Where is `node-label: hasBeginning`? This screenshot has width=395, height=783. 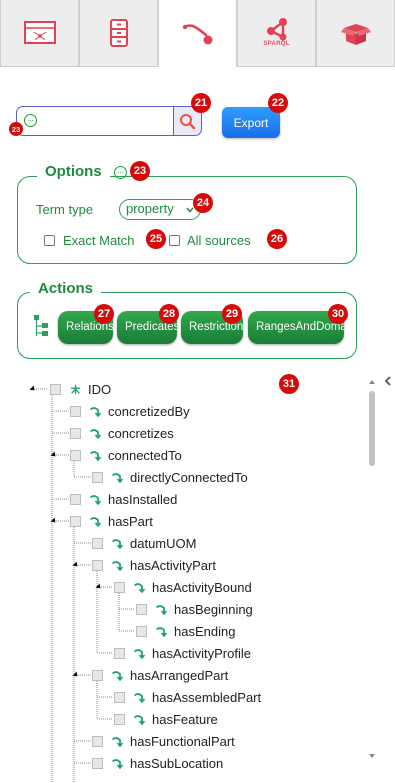 node-label: hasBeginning is located at coordinates (213, 609).